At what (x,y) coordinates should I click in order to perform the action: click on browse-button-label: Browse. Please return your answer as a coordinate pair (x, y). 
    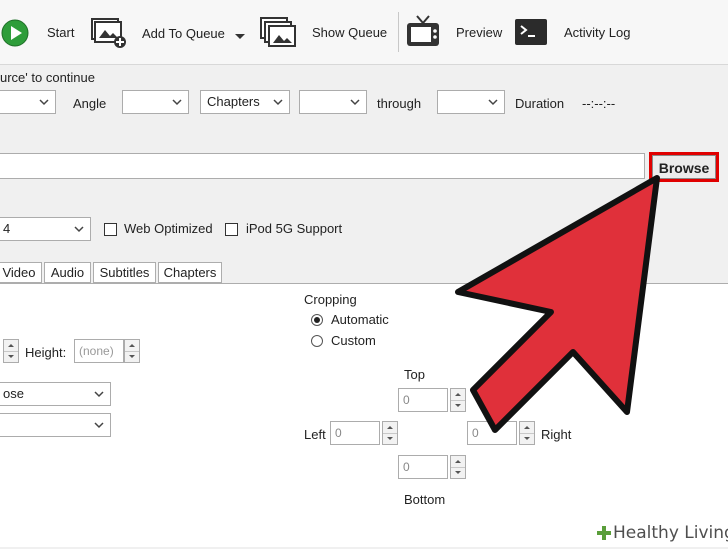
    Looking at the image, I should click on (684, 167).